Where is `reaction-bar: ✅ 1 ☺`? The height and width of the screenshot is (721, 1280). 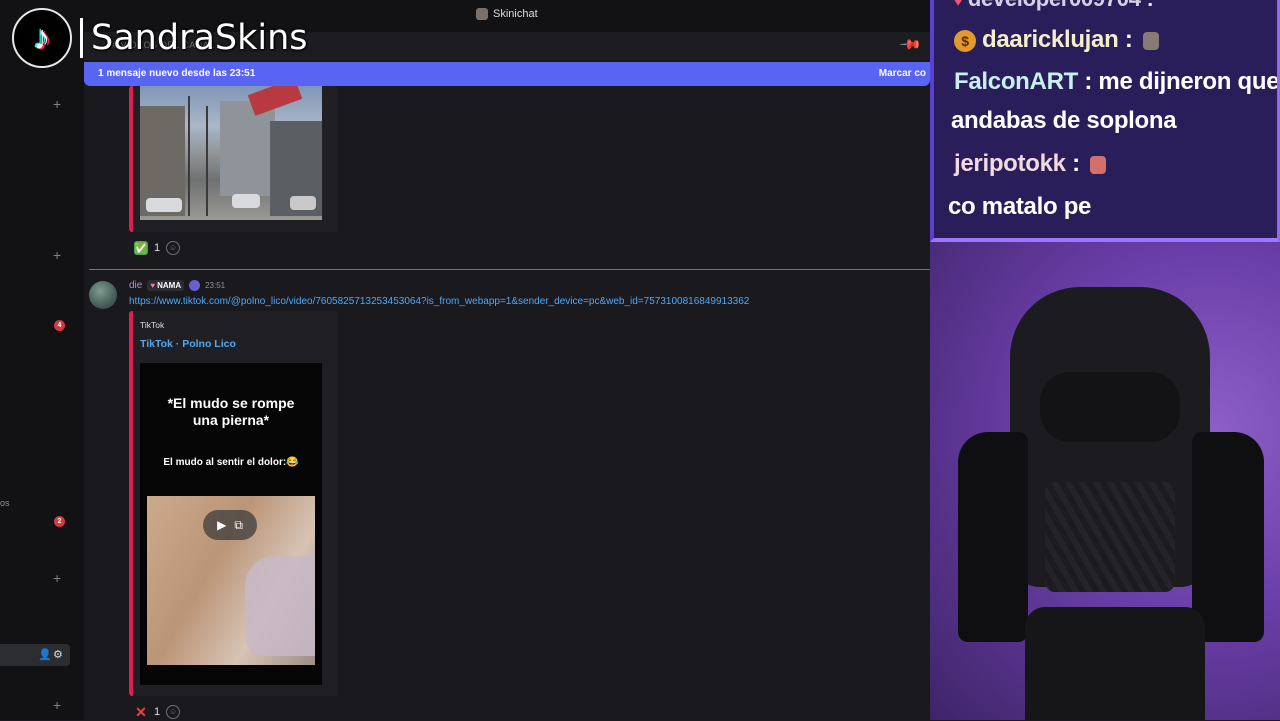
reaction-bar: ✅ 1 ☺ is located at coordinates (157, 248).